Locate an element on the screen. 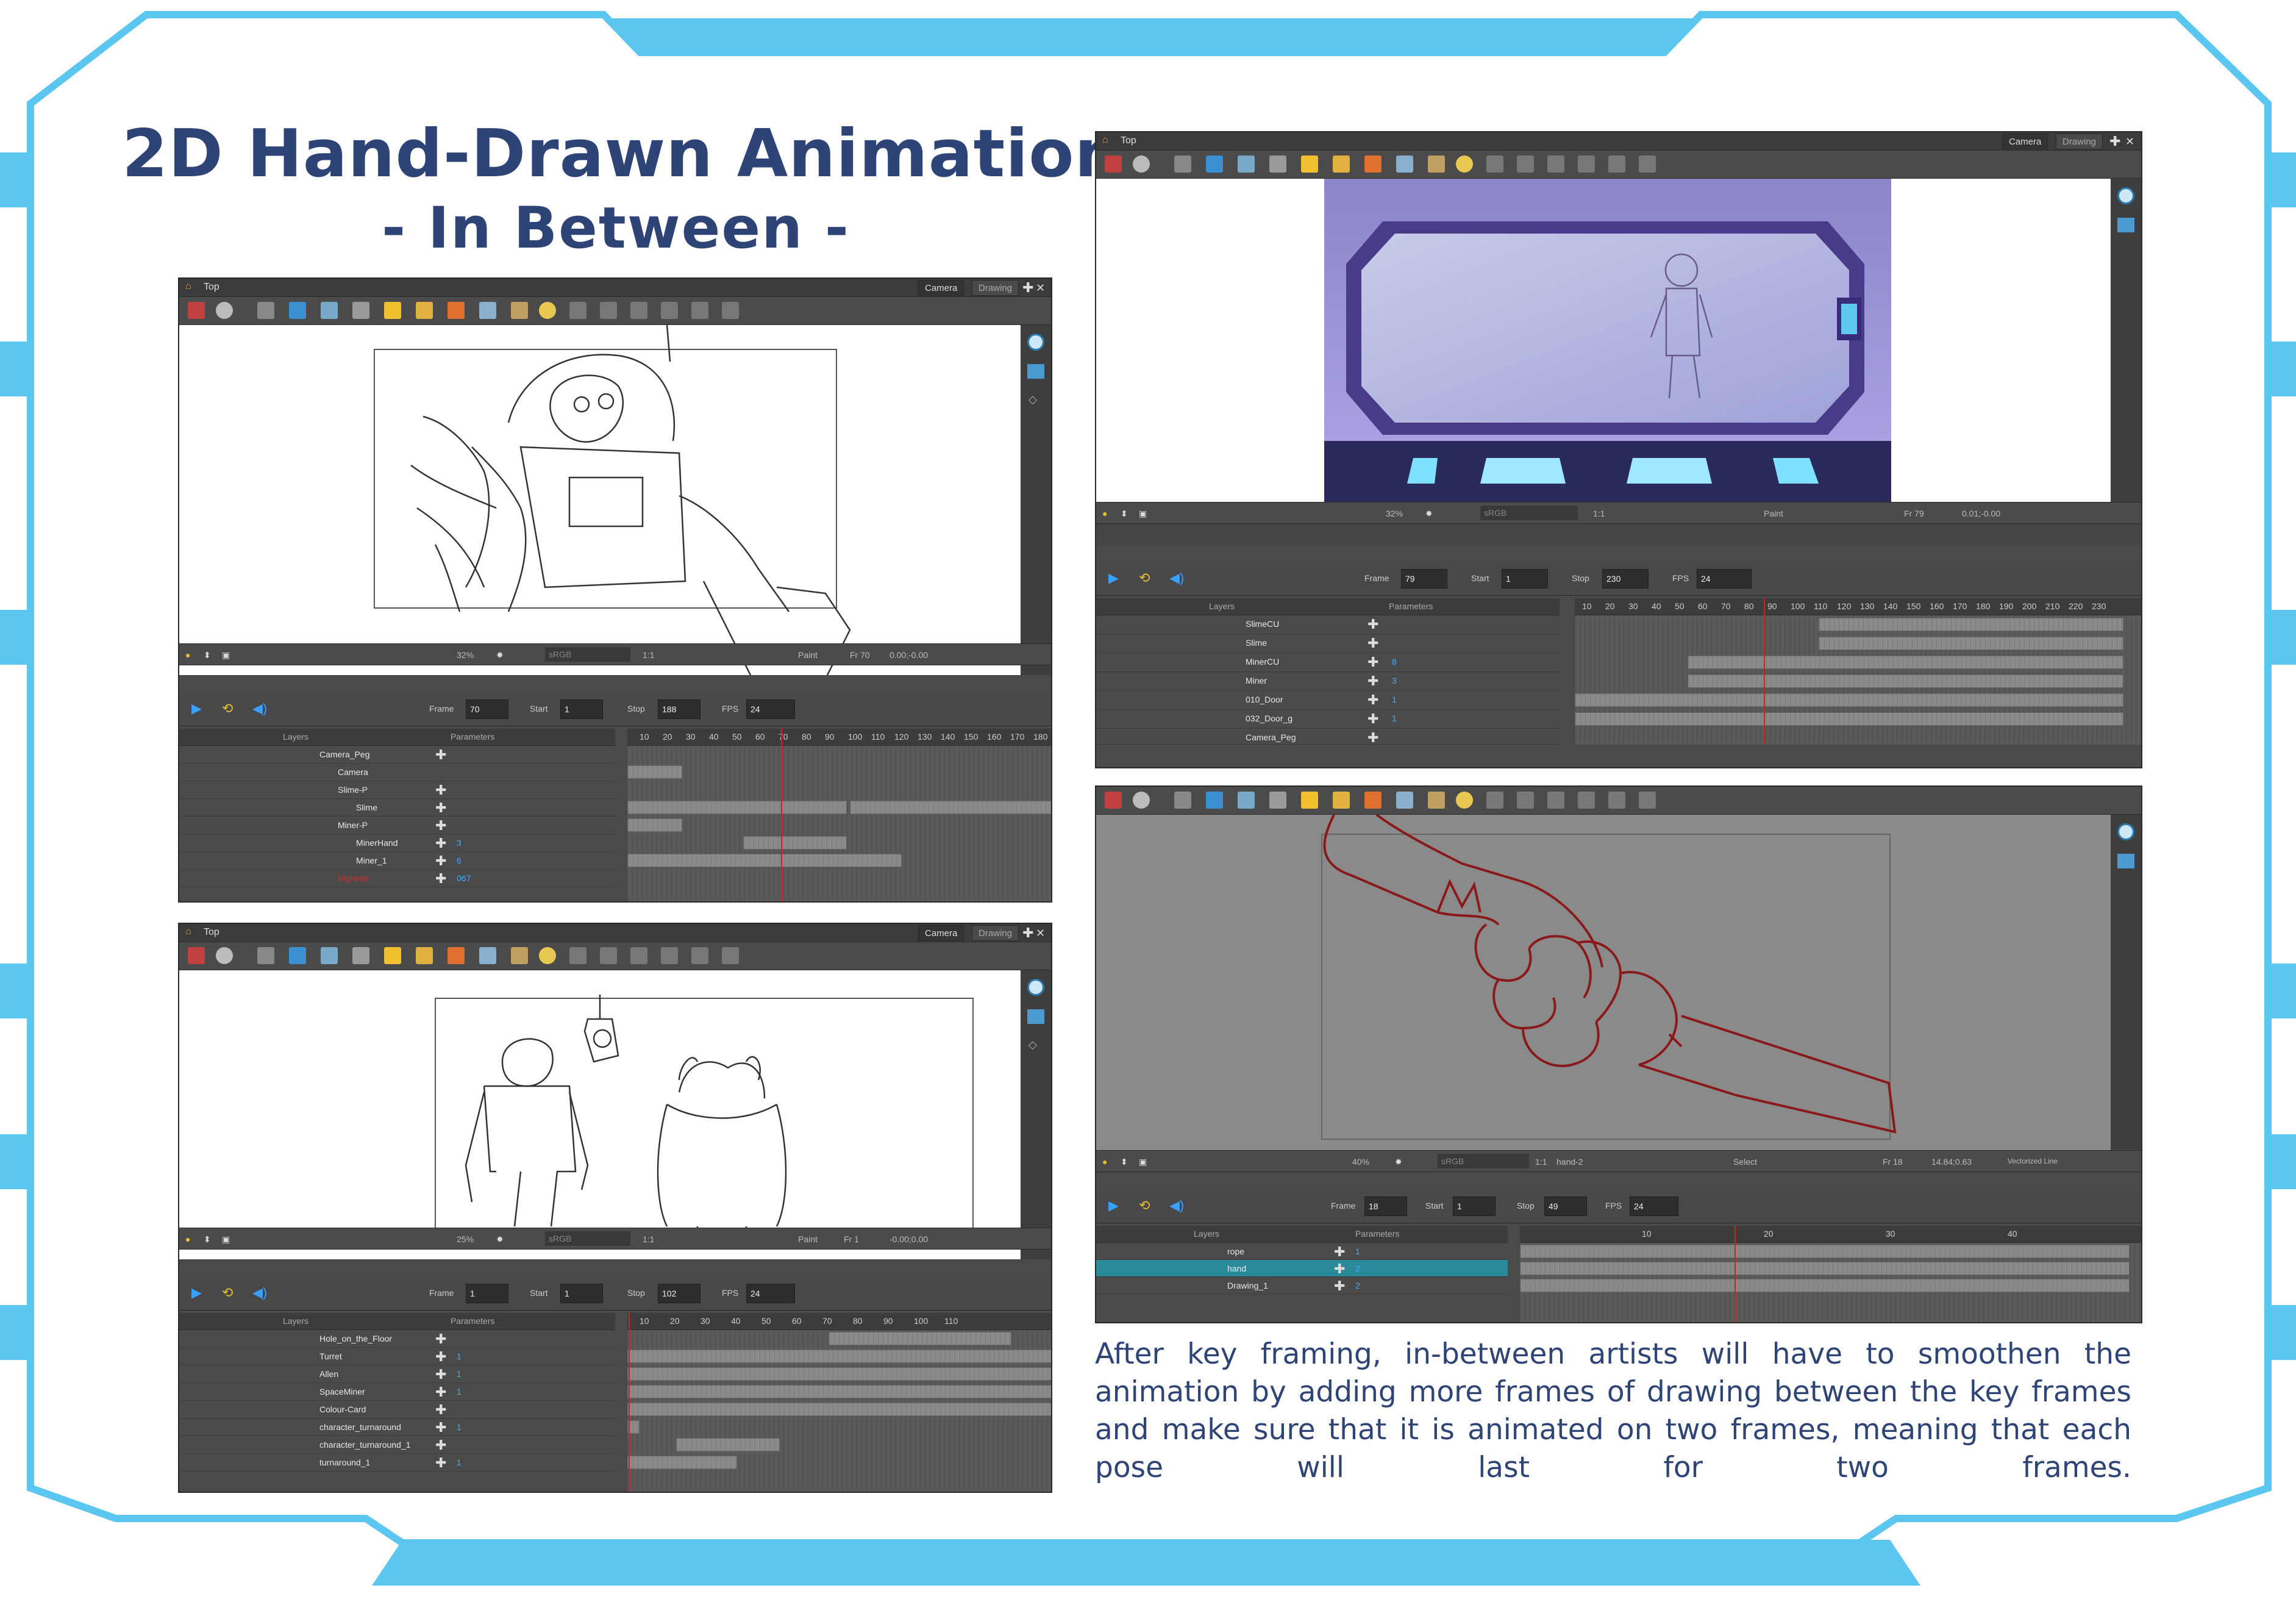  layer-row: 032_Door_g ✚ 1 is located at coordinates (1328, 719).